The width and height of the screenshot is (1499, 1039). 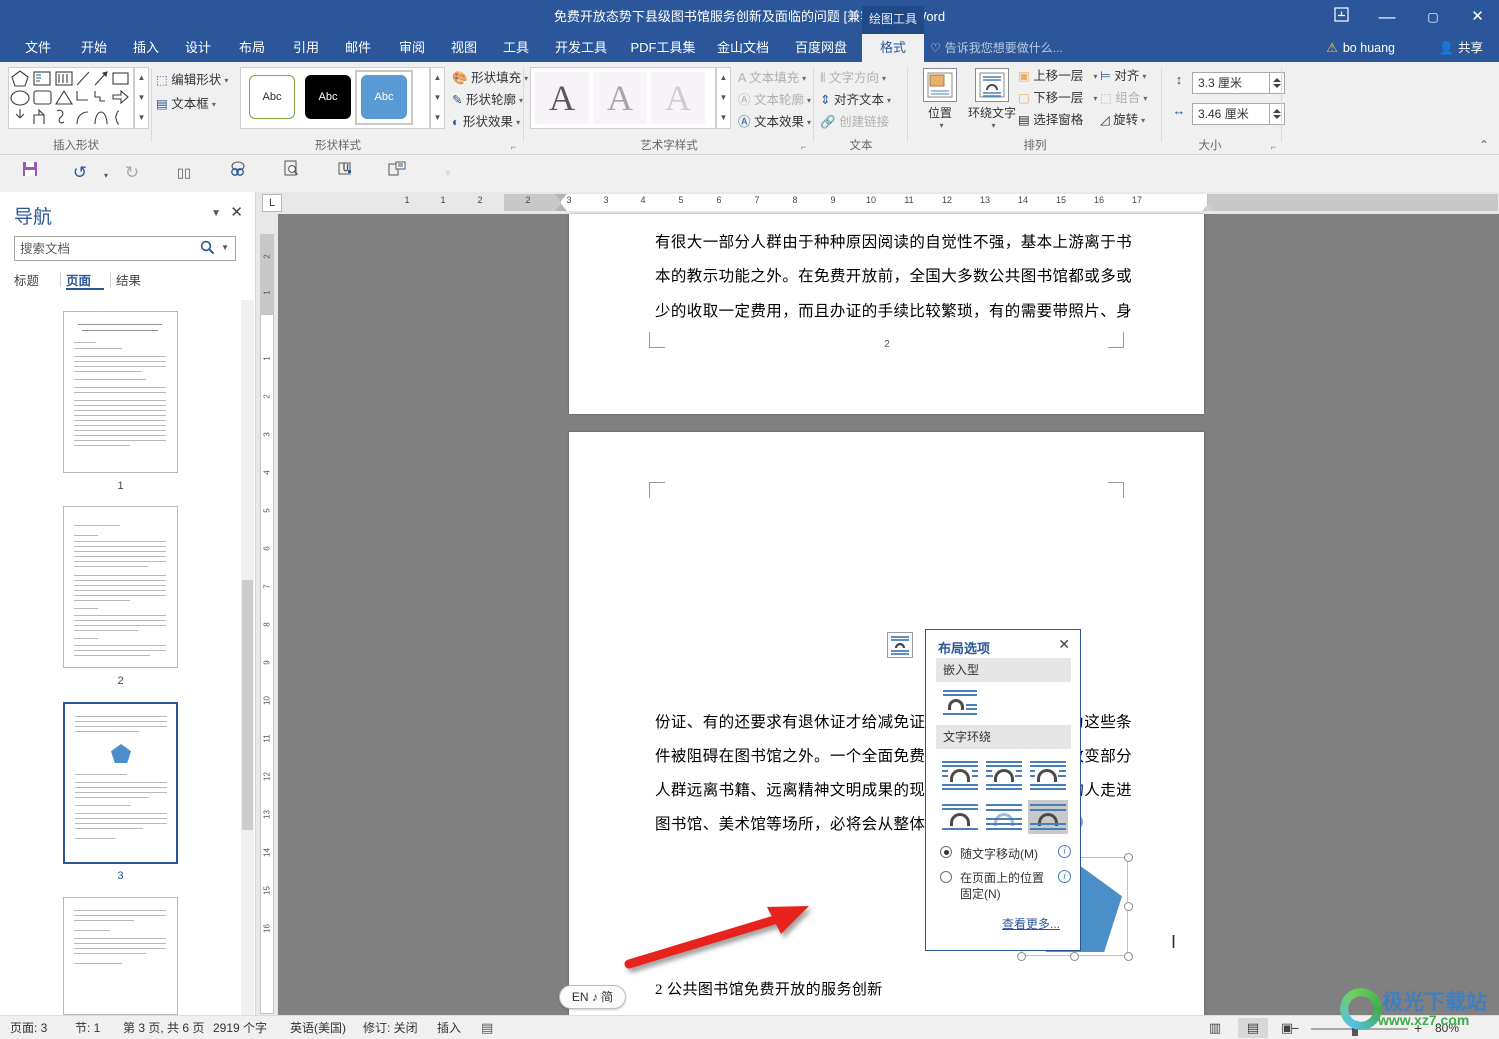 I want to click on layout-options-anchor-button, so click(x=900, y=645).